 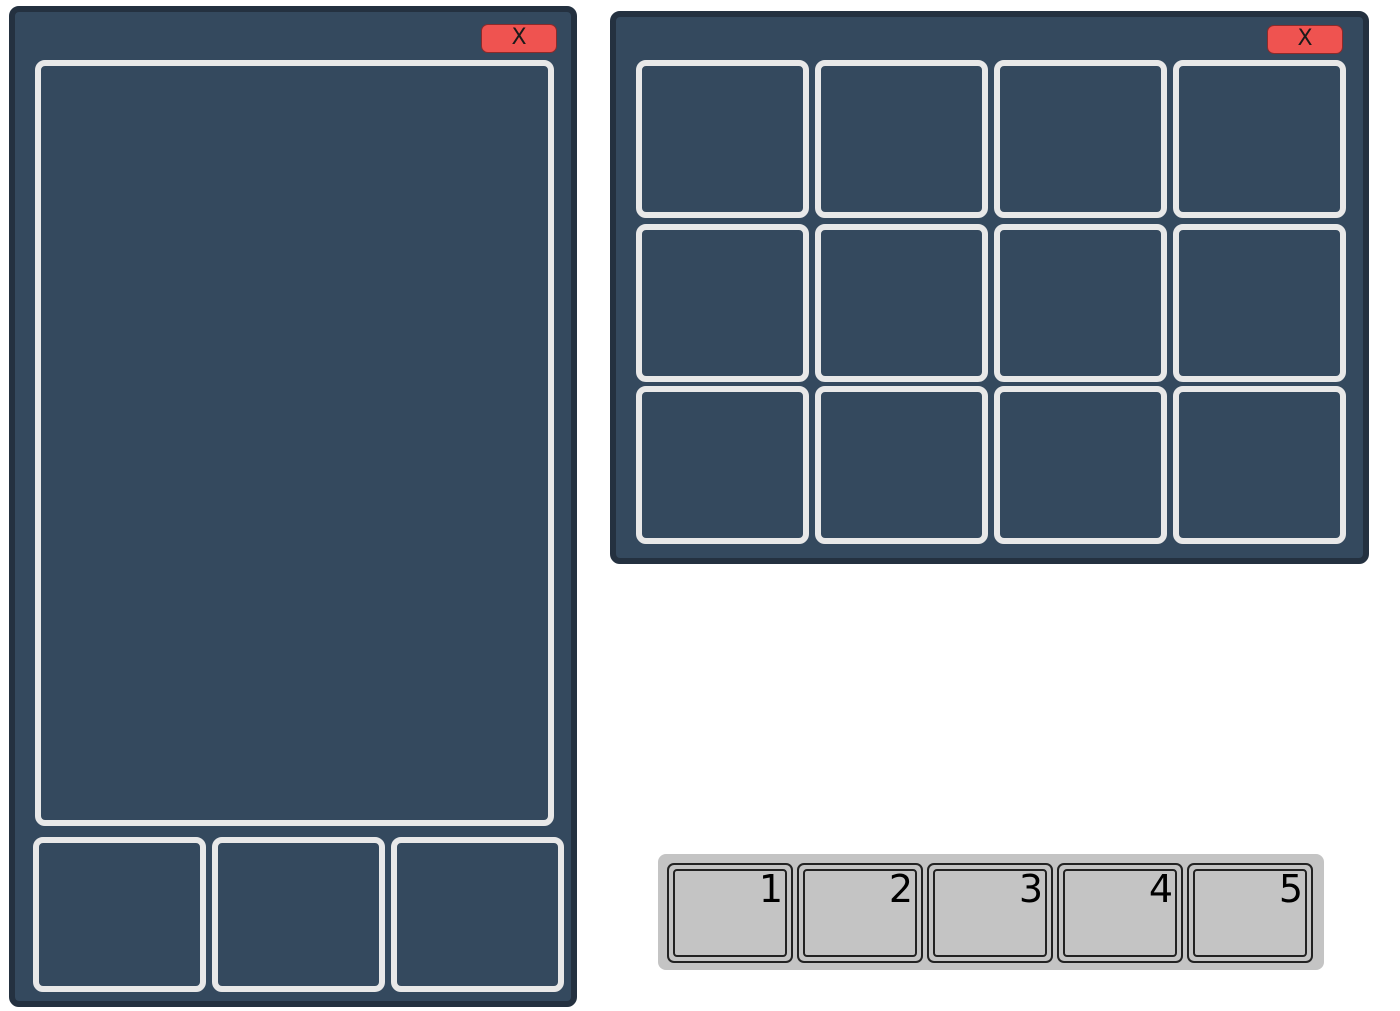 What do you see at coordinates (722, 465) in the screenshot?
I see `grid-slot-r3-c1` at bounding box center [722, 465].